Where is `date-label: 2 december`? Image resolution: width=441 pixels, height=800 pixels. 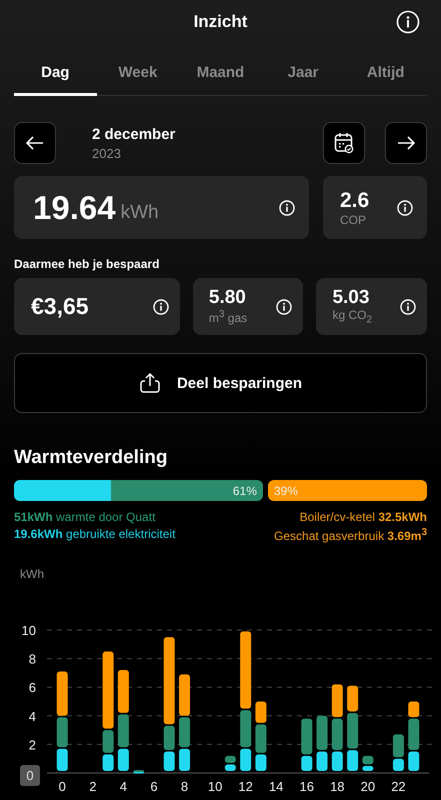 date-label: 2 december is located at coordinates (134, 134).